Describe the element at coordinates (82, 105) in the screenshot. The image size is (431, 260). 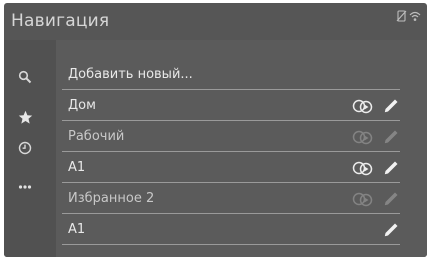
I see `list-item-label: Дом` at that location.